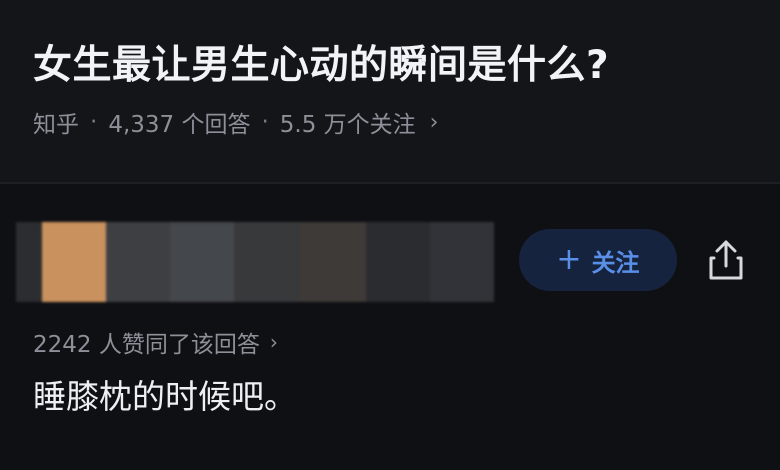  I want to click on question-meta: 知乎 · 4,337 个回答 · 5.5 万个关注 ›, so click(235, 122).